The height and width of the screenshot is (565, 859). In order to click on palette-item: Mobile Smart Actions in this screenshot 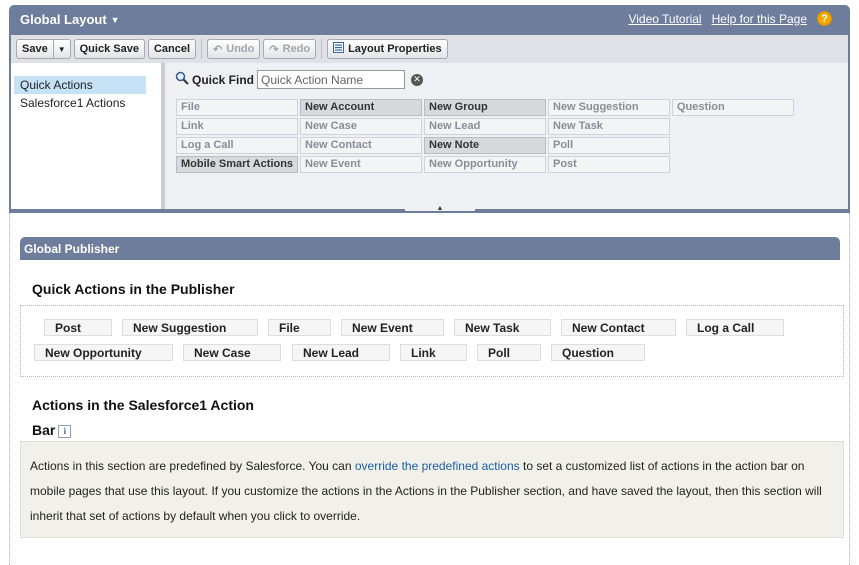, I will do `click(237, 164)`.